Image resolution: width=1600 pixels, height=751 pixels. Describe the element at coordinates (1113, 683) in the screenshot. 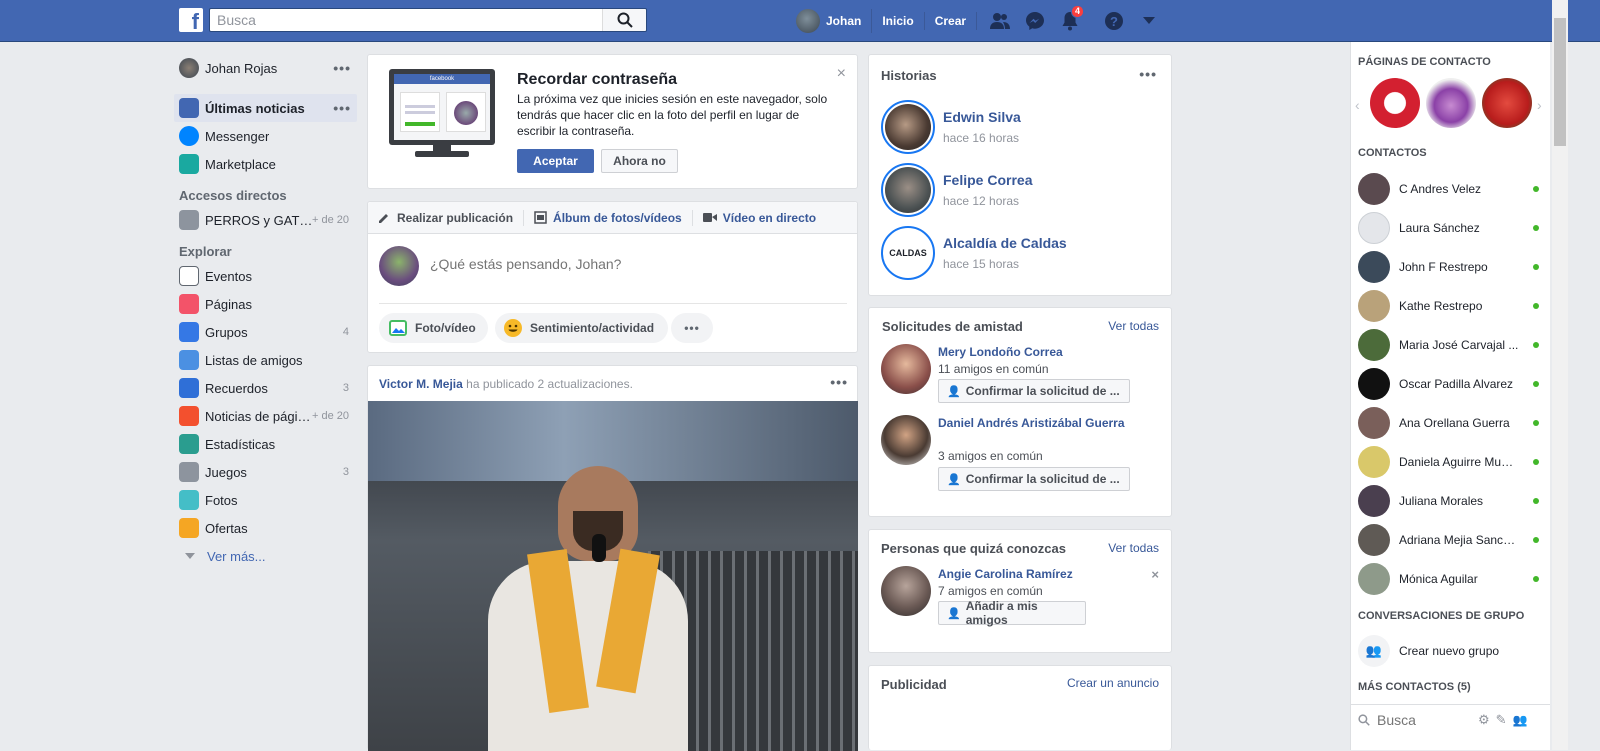

I see `create-ad-link: Crear un anuncio` at that location.